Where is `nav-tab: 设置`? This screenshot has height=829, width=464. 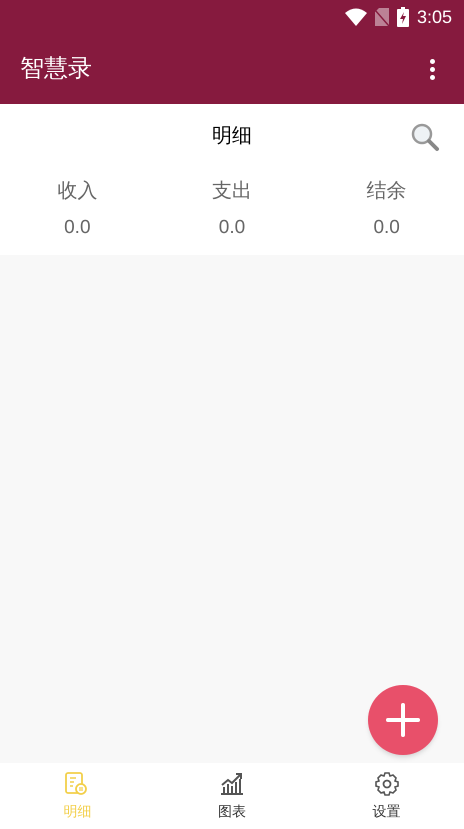
nav-tab: 设置 is located at coordinates (386, 796).